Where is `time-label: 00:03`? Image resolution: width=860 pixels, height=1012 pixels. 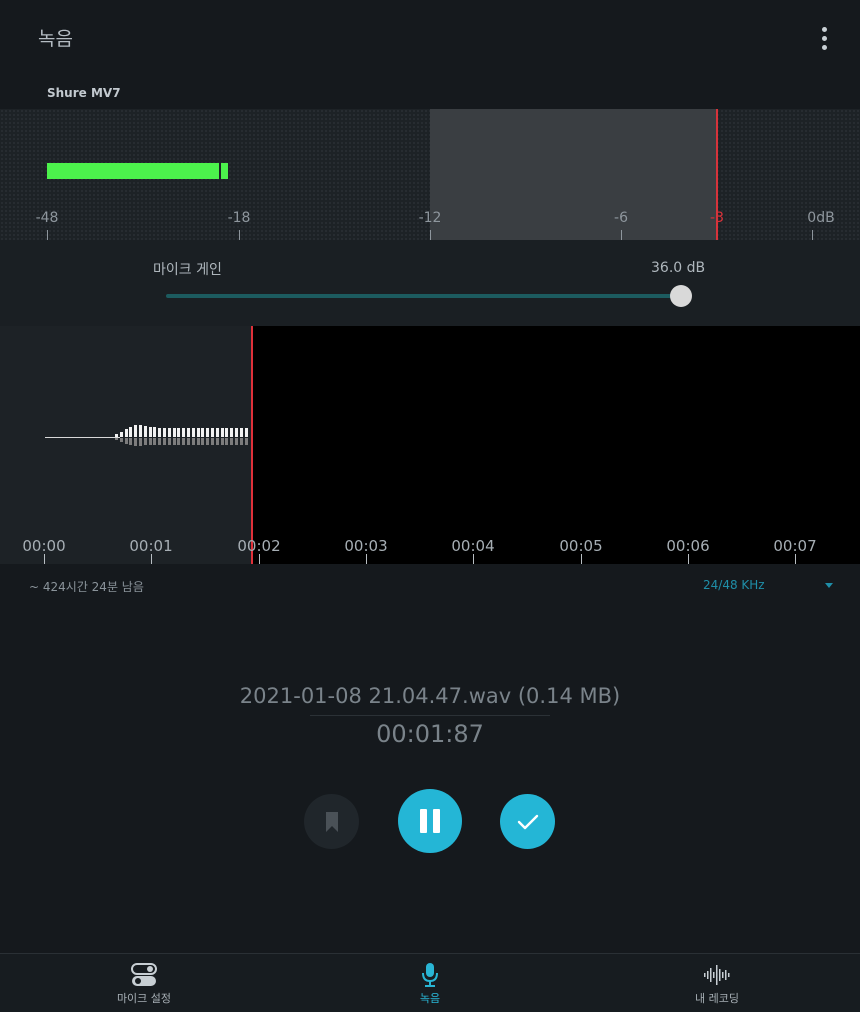 time-label: 00:03 is located at coordinates (366, 546).